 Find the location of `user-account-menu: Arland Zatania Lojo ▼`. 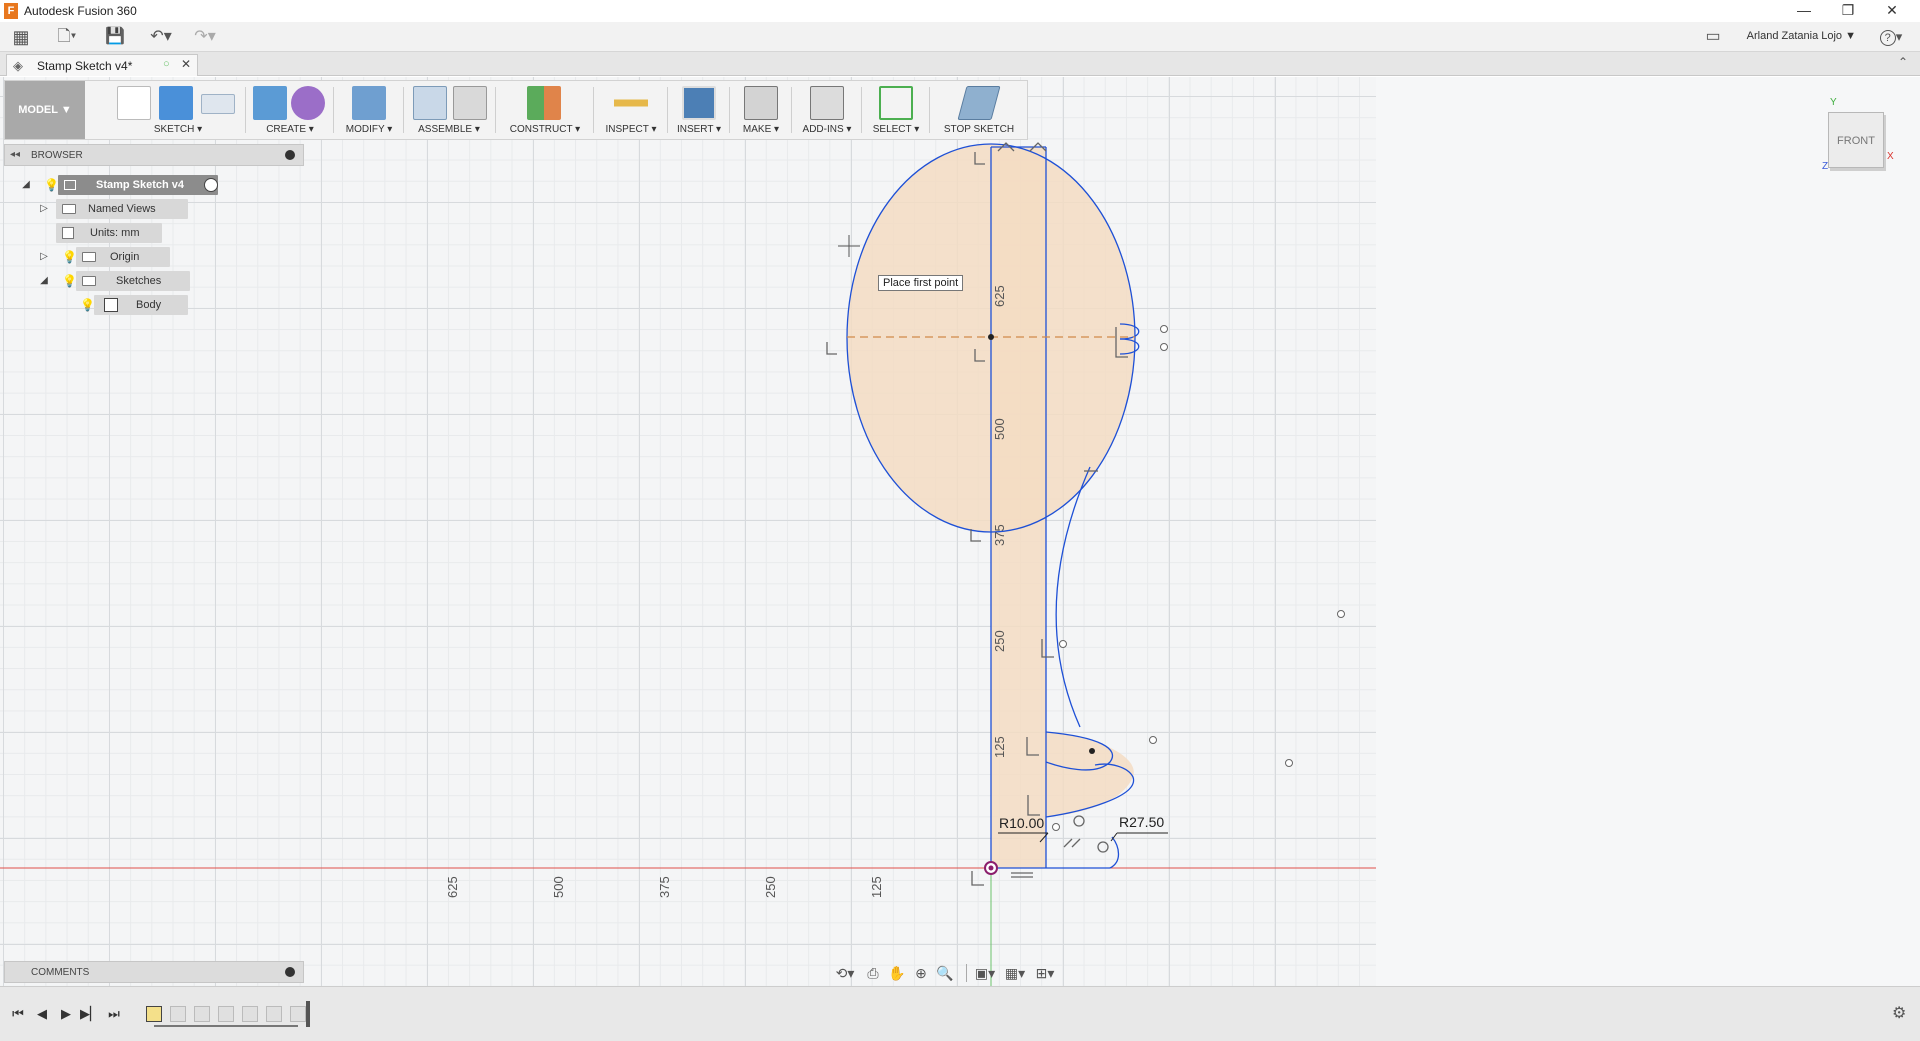

user-account-menu: Arland Zatania Lojo ▼ is located at coordinates (1801, 36).